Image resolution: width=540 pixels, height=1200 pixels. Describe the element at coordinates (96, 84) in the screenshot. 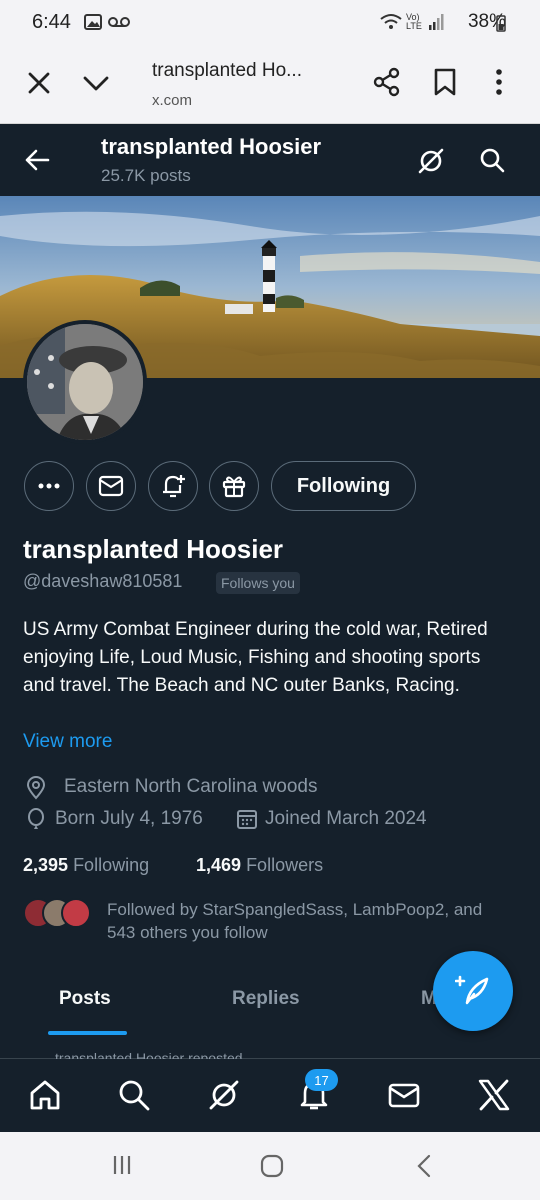

I see `chevron-down-icon` at that location.